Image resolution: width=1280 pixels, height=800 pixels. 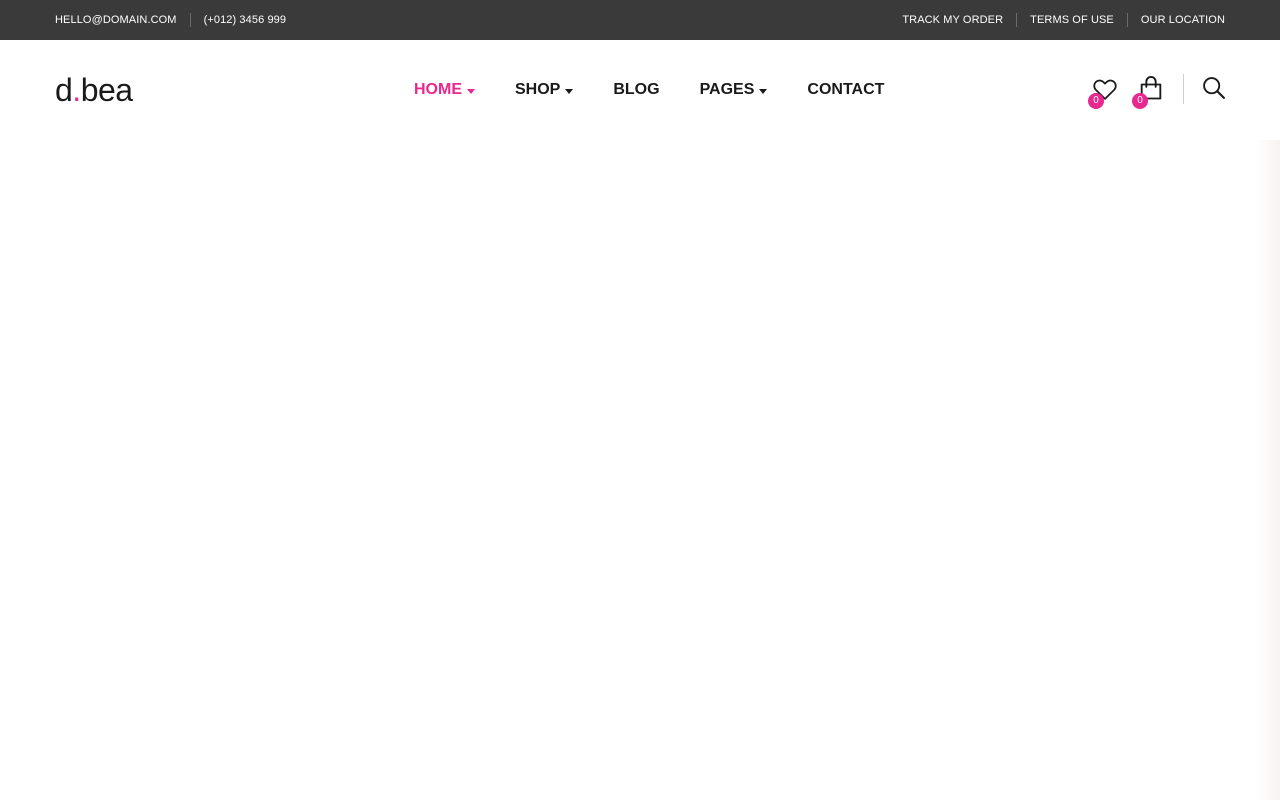 I want to click on search-icon, so click(x=1214, y=88).